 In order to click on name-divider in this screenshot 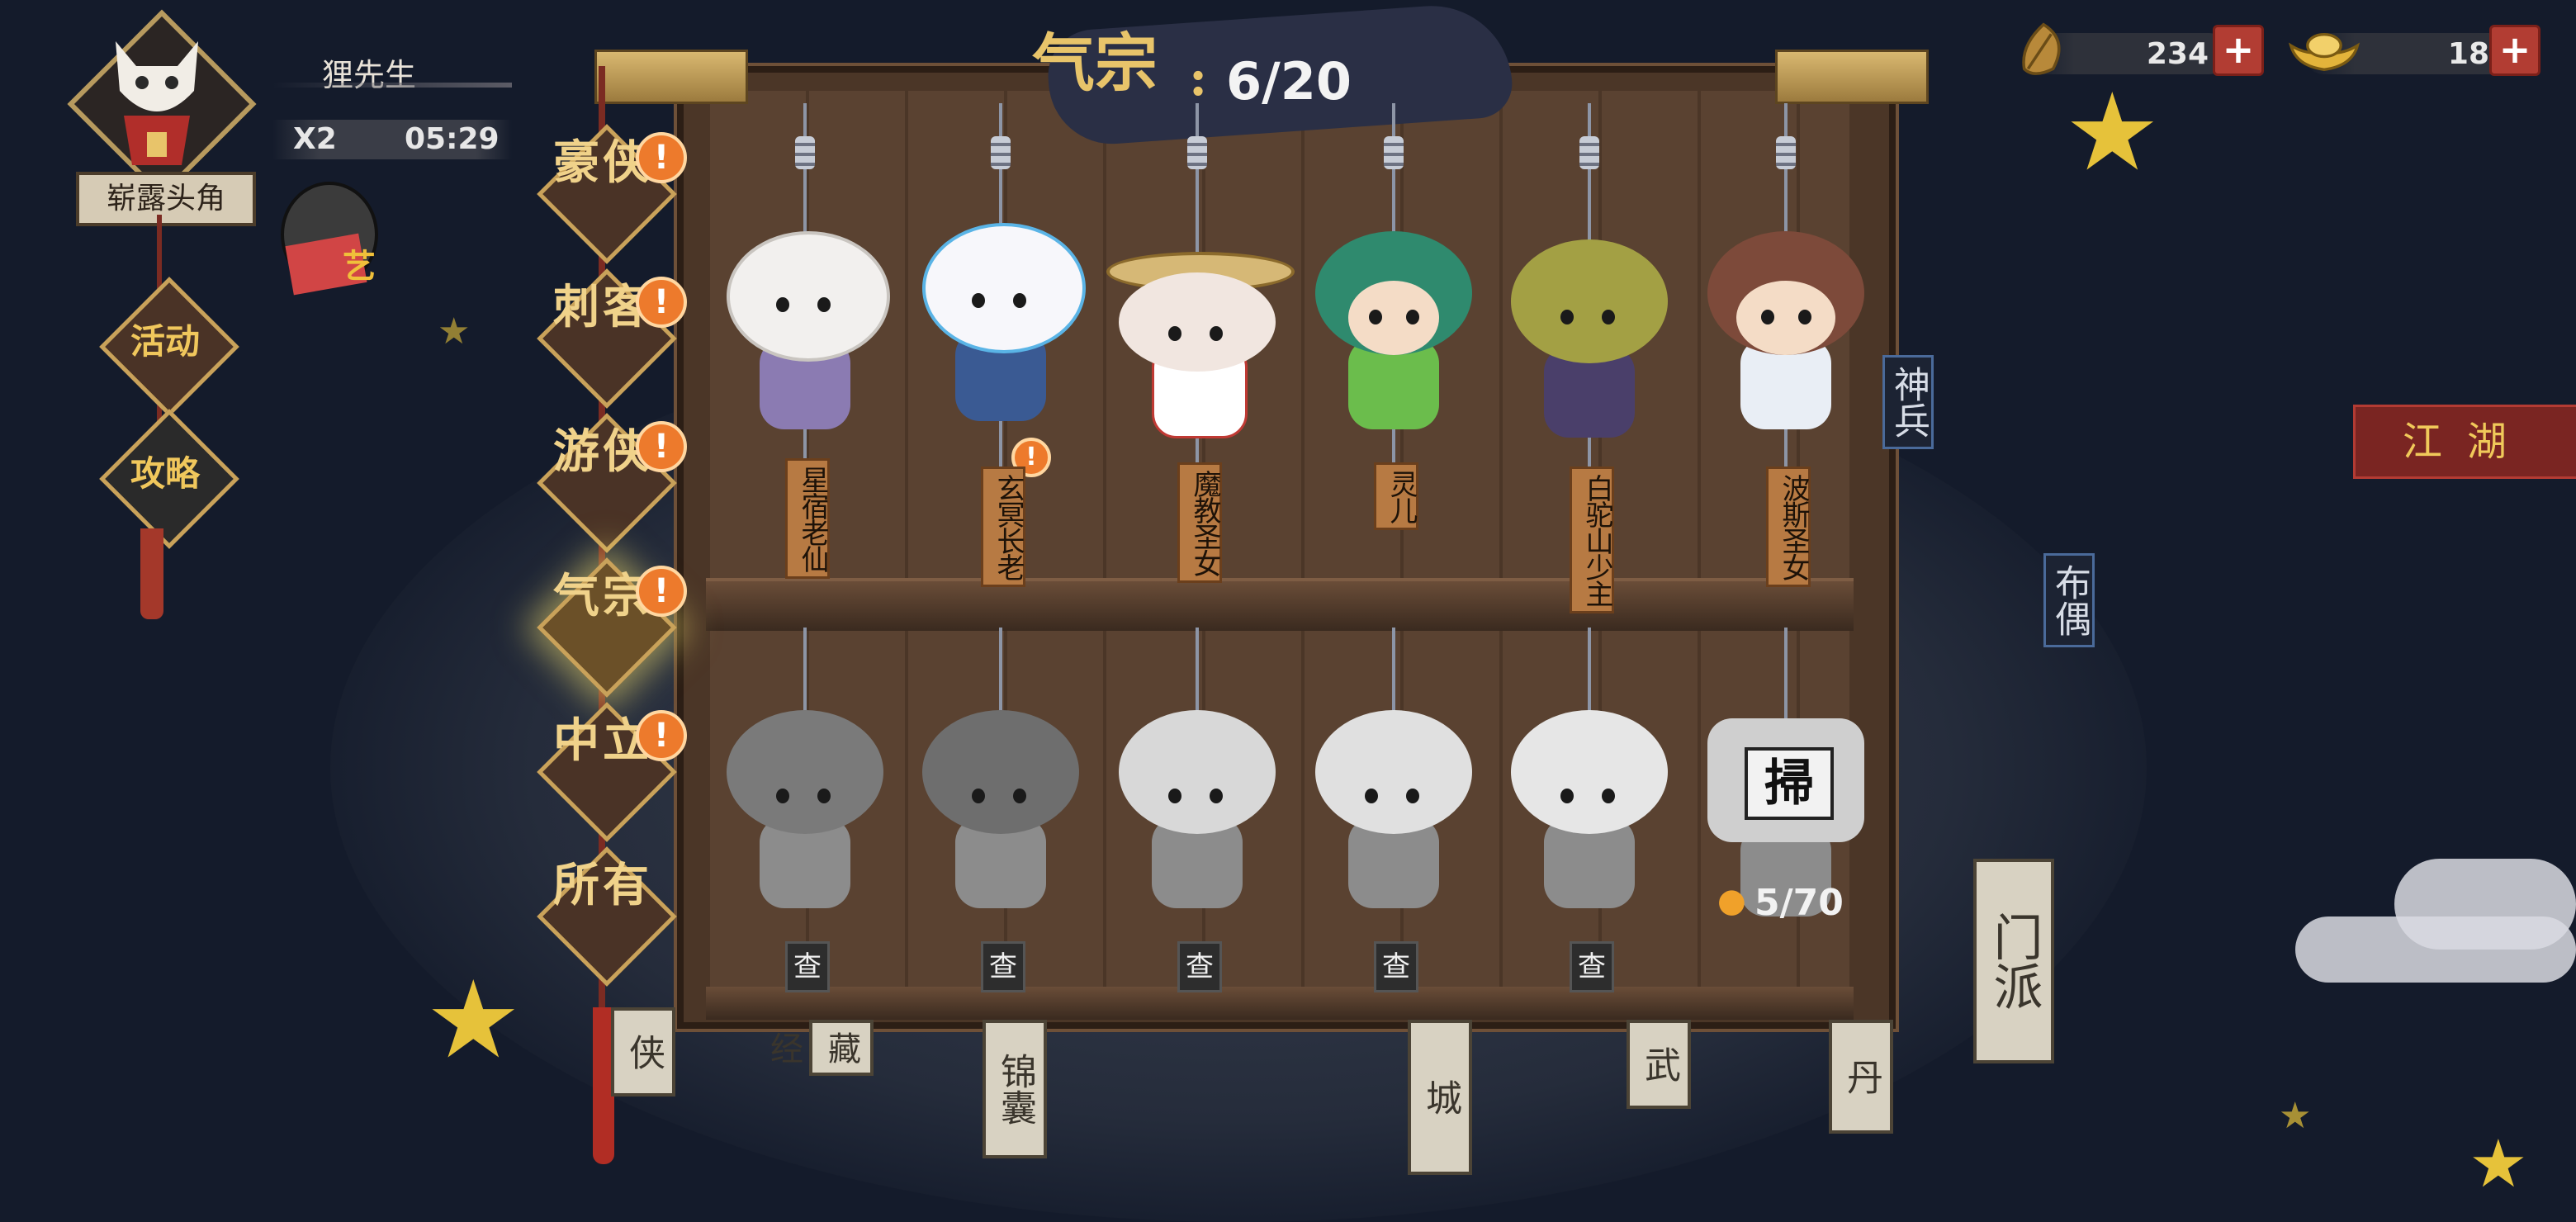, I will do `click(392, 85)`.